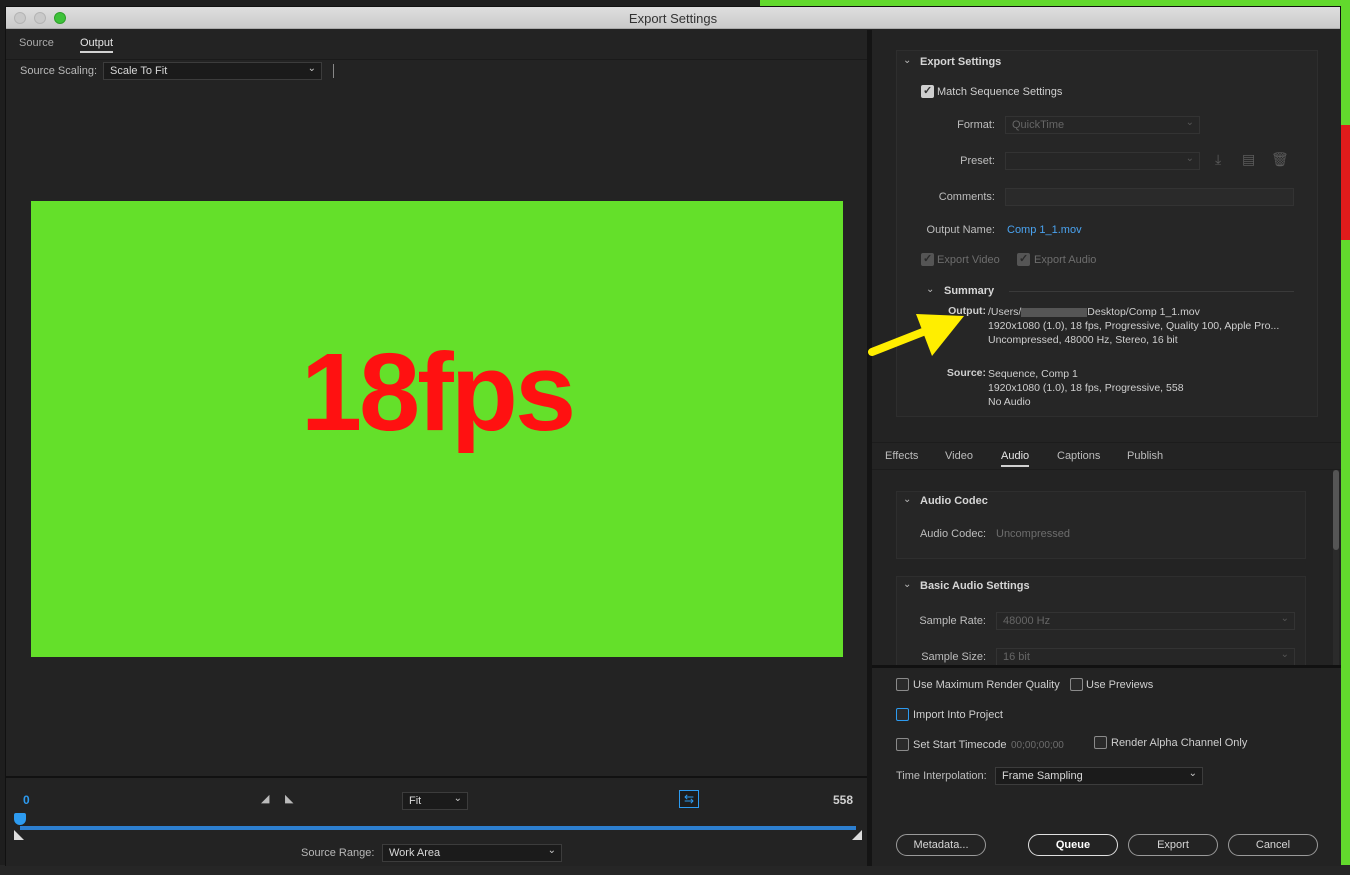  I want to click on max-render-quality-checkbox, so click(902, 684).